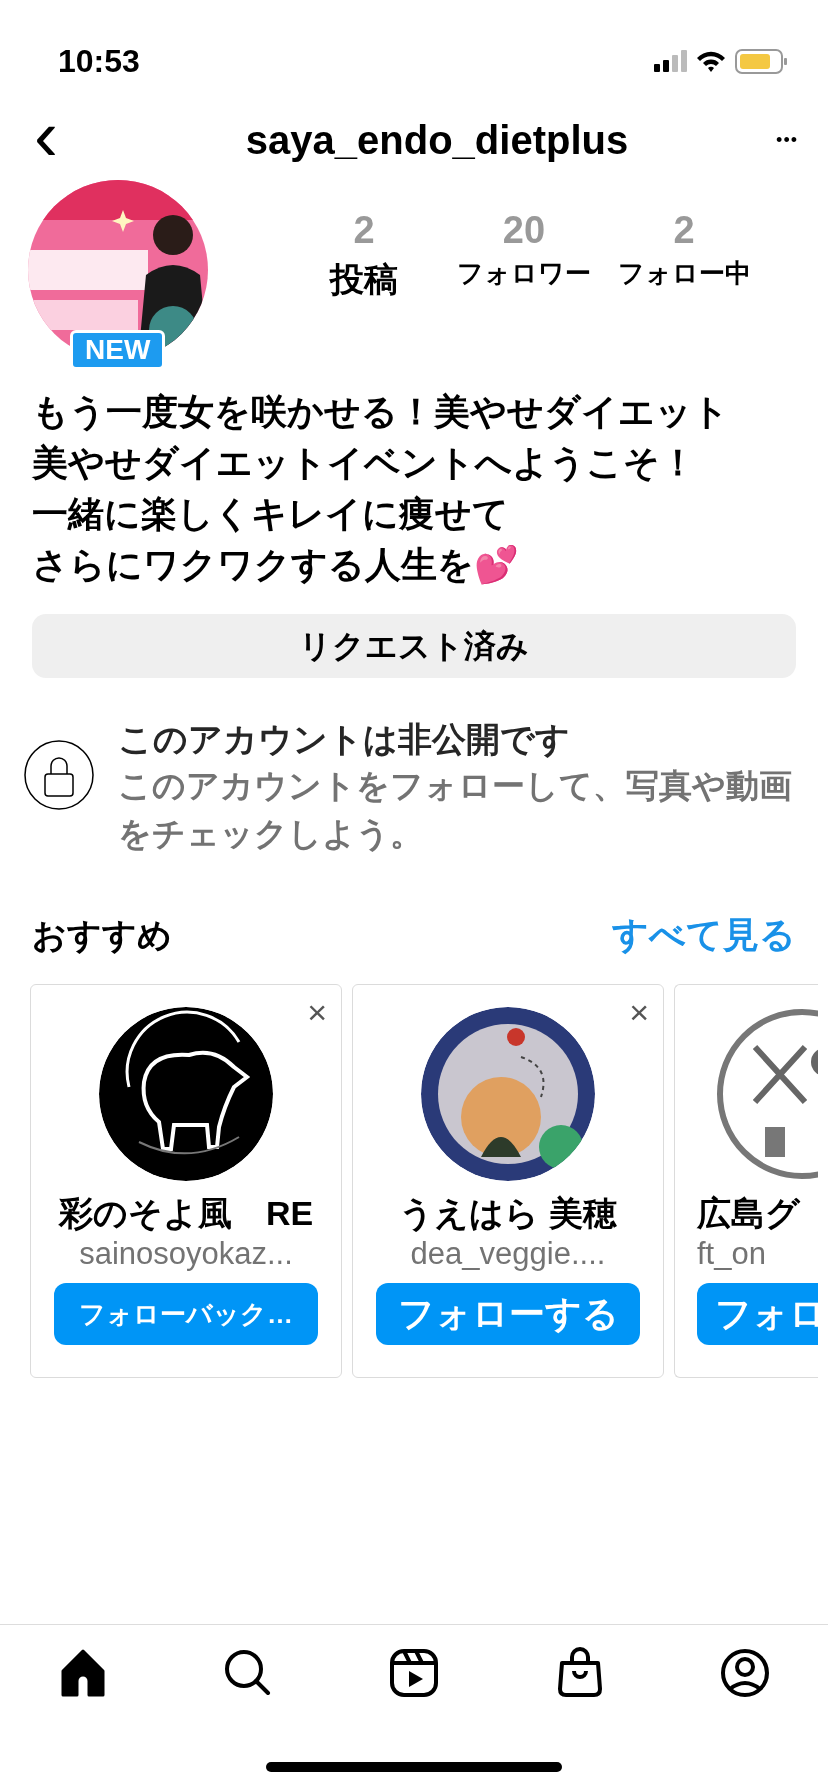 The width and height of the screenshot is (828, 1792). Describe the element at coordinates (102, 935) in the screenshot. I see `section-title: おすすめ` at that location.